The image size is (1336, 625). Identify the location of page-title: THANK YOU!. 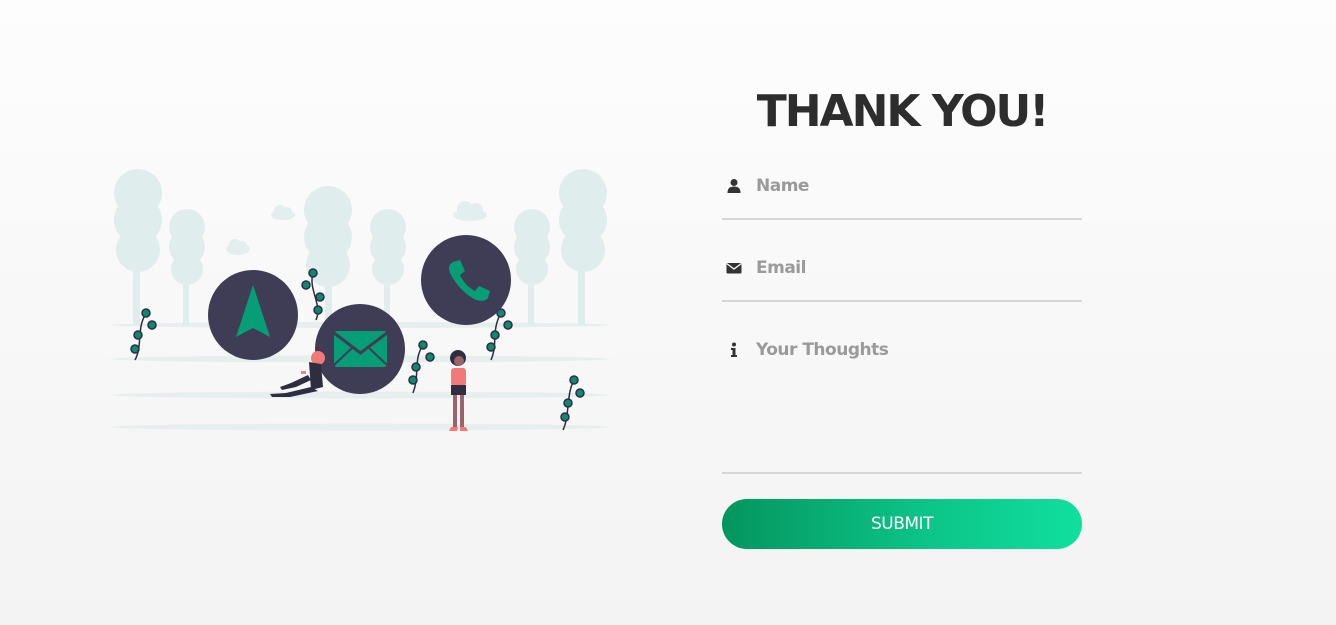
(903, 111).